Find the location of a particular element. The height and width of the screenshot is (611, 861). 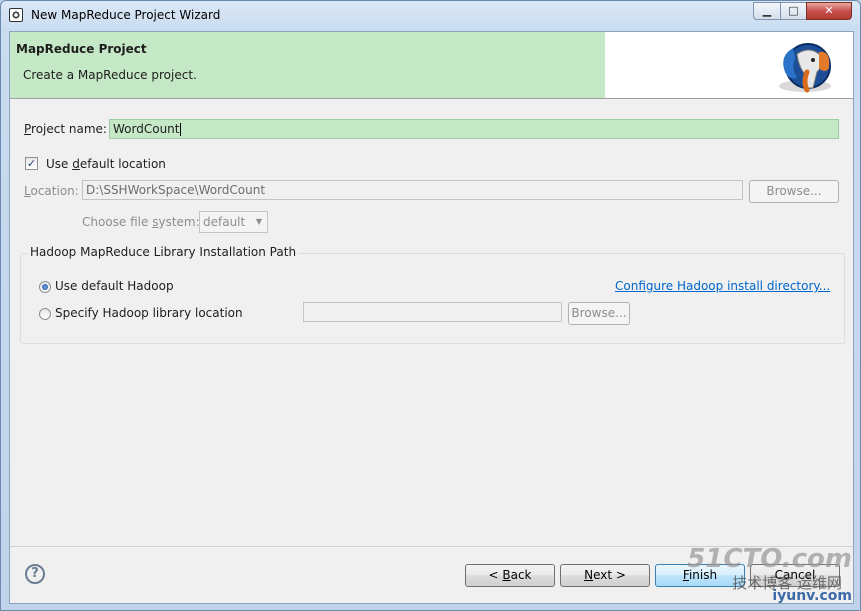

hadoop-path-input is located at coordinates (432, 312).